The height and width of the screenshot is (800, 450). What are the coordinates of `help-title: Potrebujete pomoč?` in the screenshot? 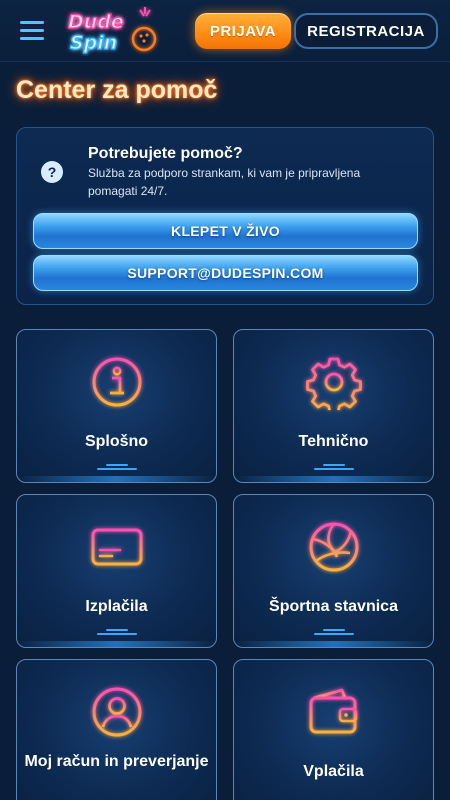 It's located at (165, 153).